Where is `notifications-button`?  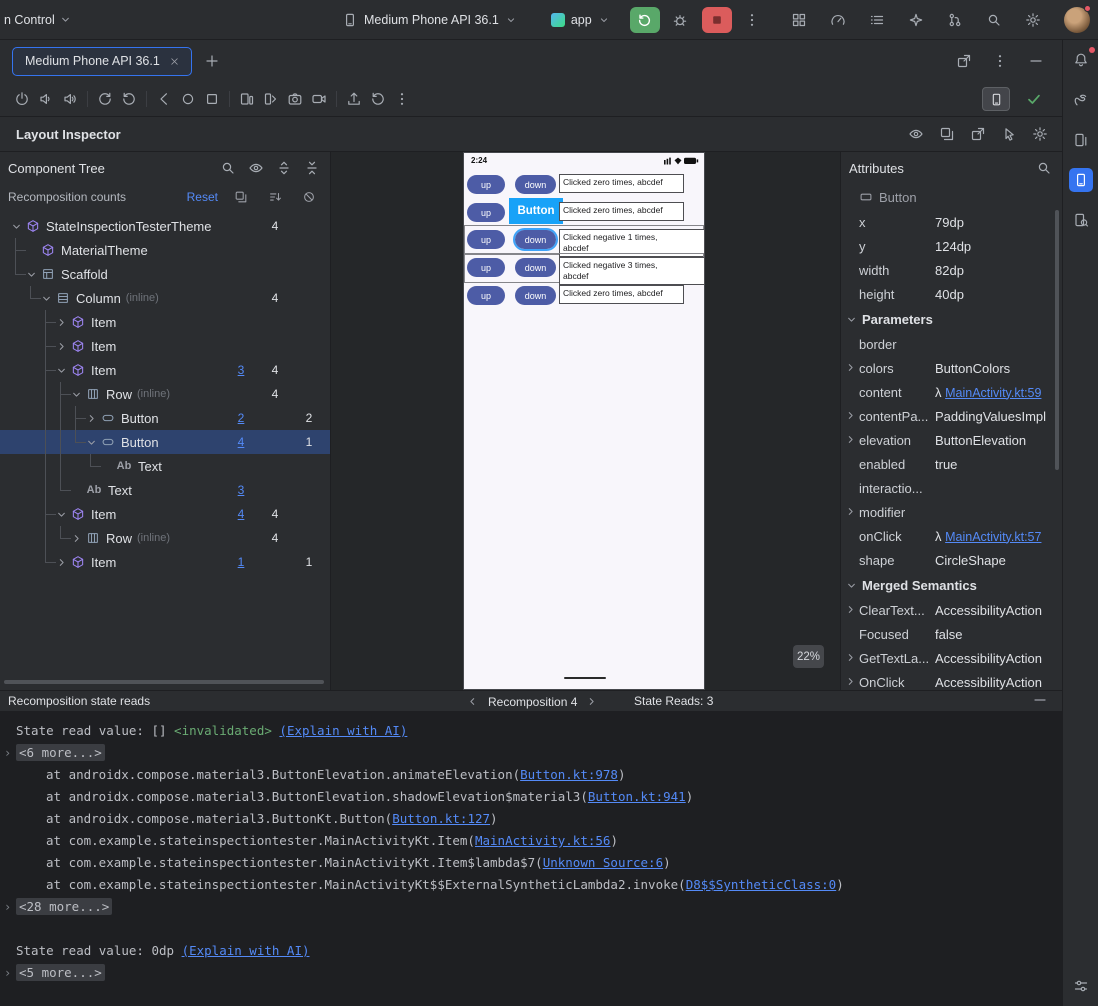
notifications-button is located at coordinates (1082, 59).